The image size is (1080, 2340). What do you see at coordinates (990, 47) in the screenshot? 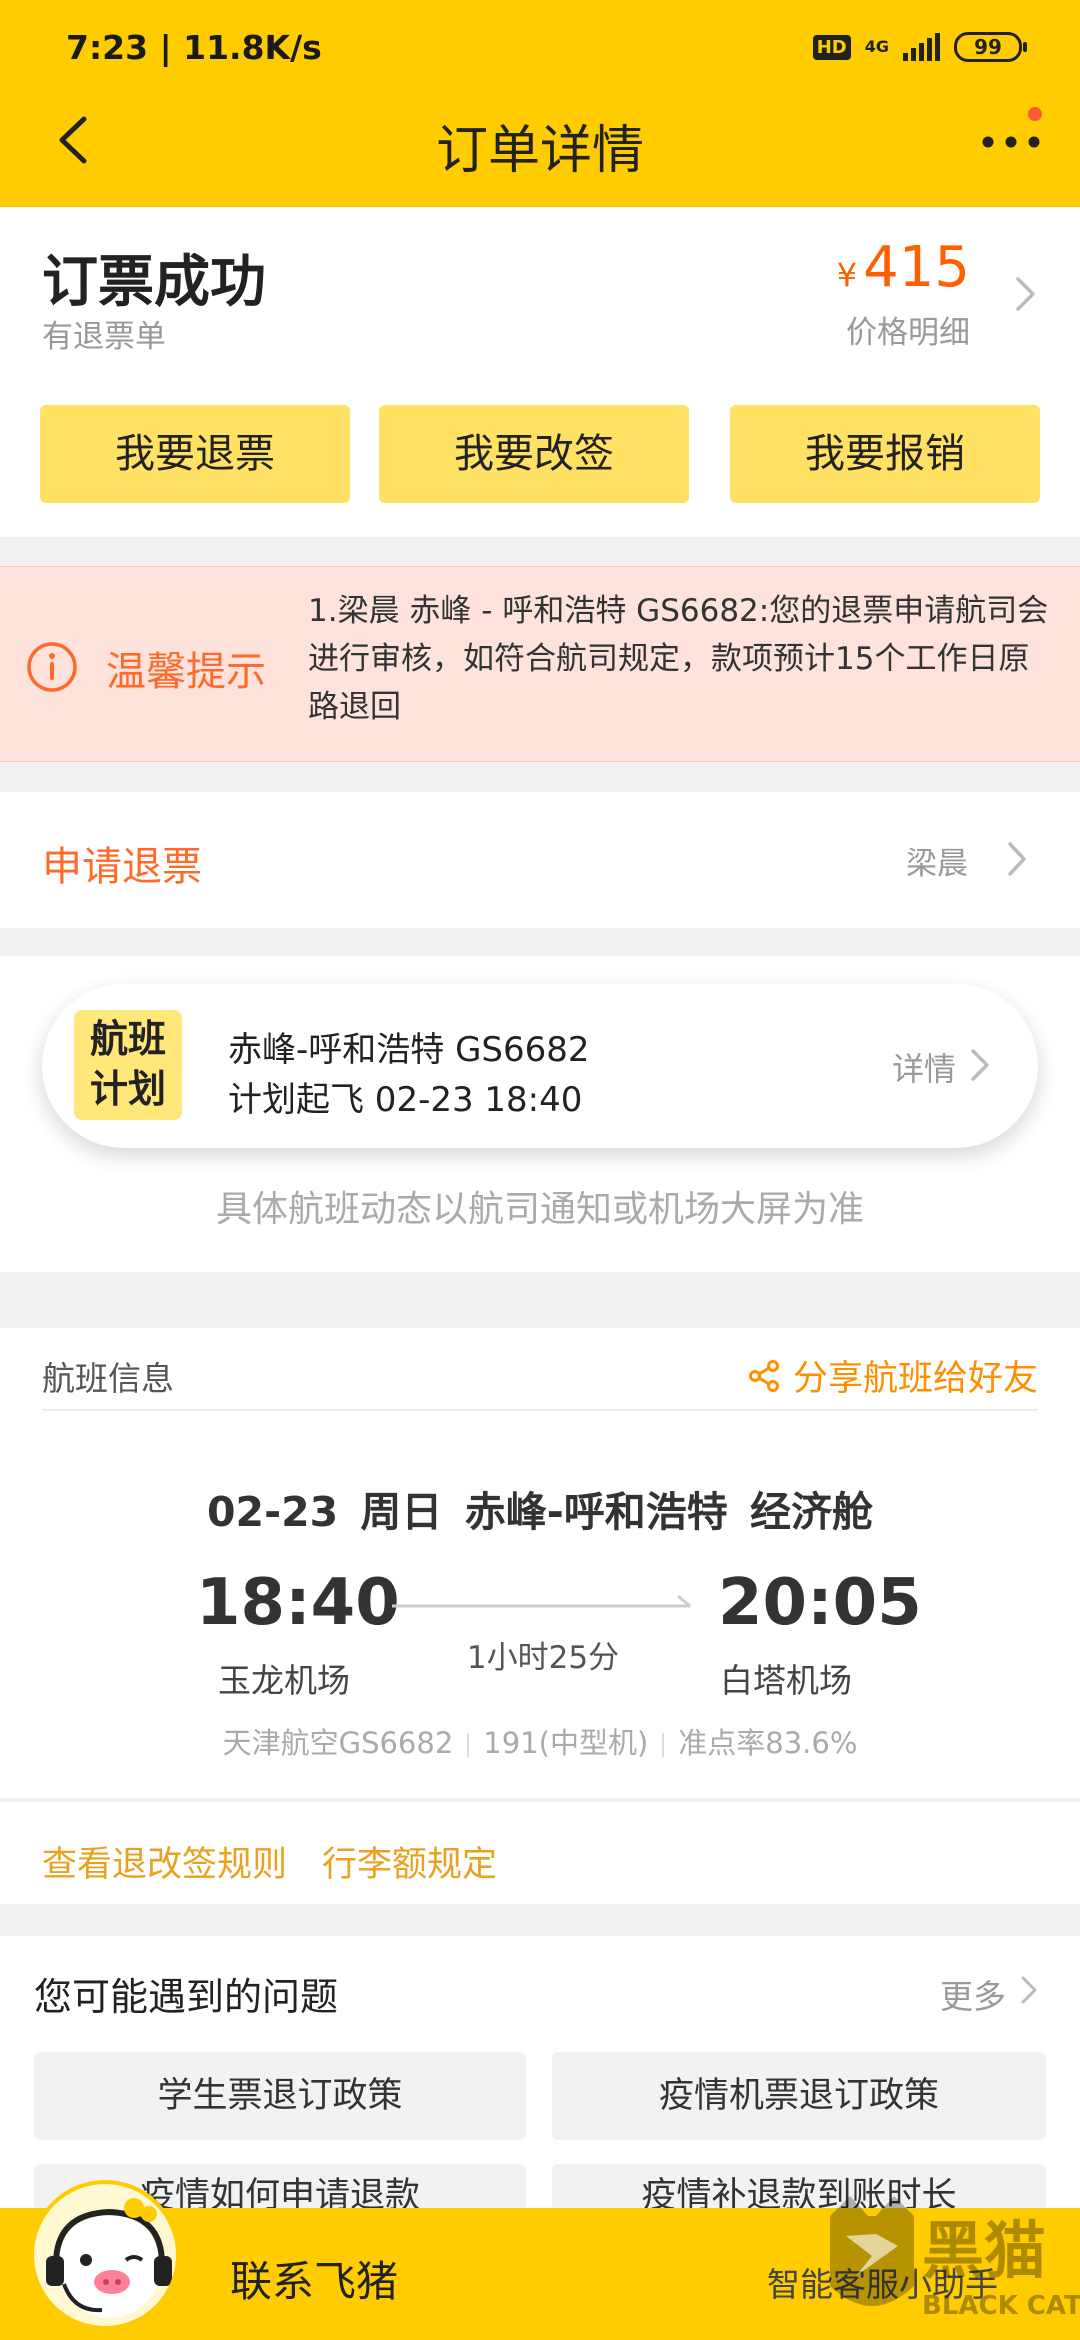
I see `battery-icon: 99` at bounding box center [990, 47].